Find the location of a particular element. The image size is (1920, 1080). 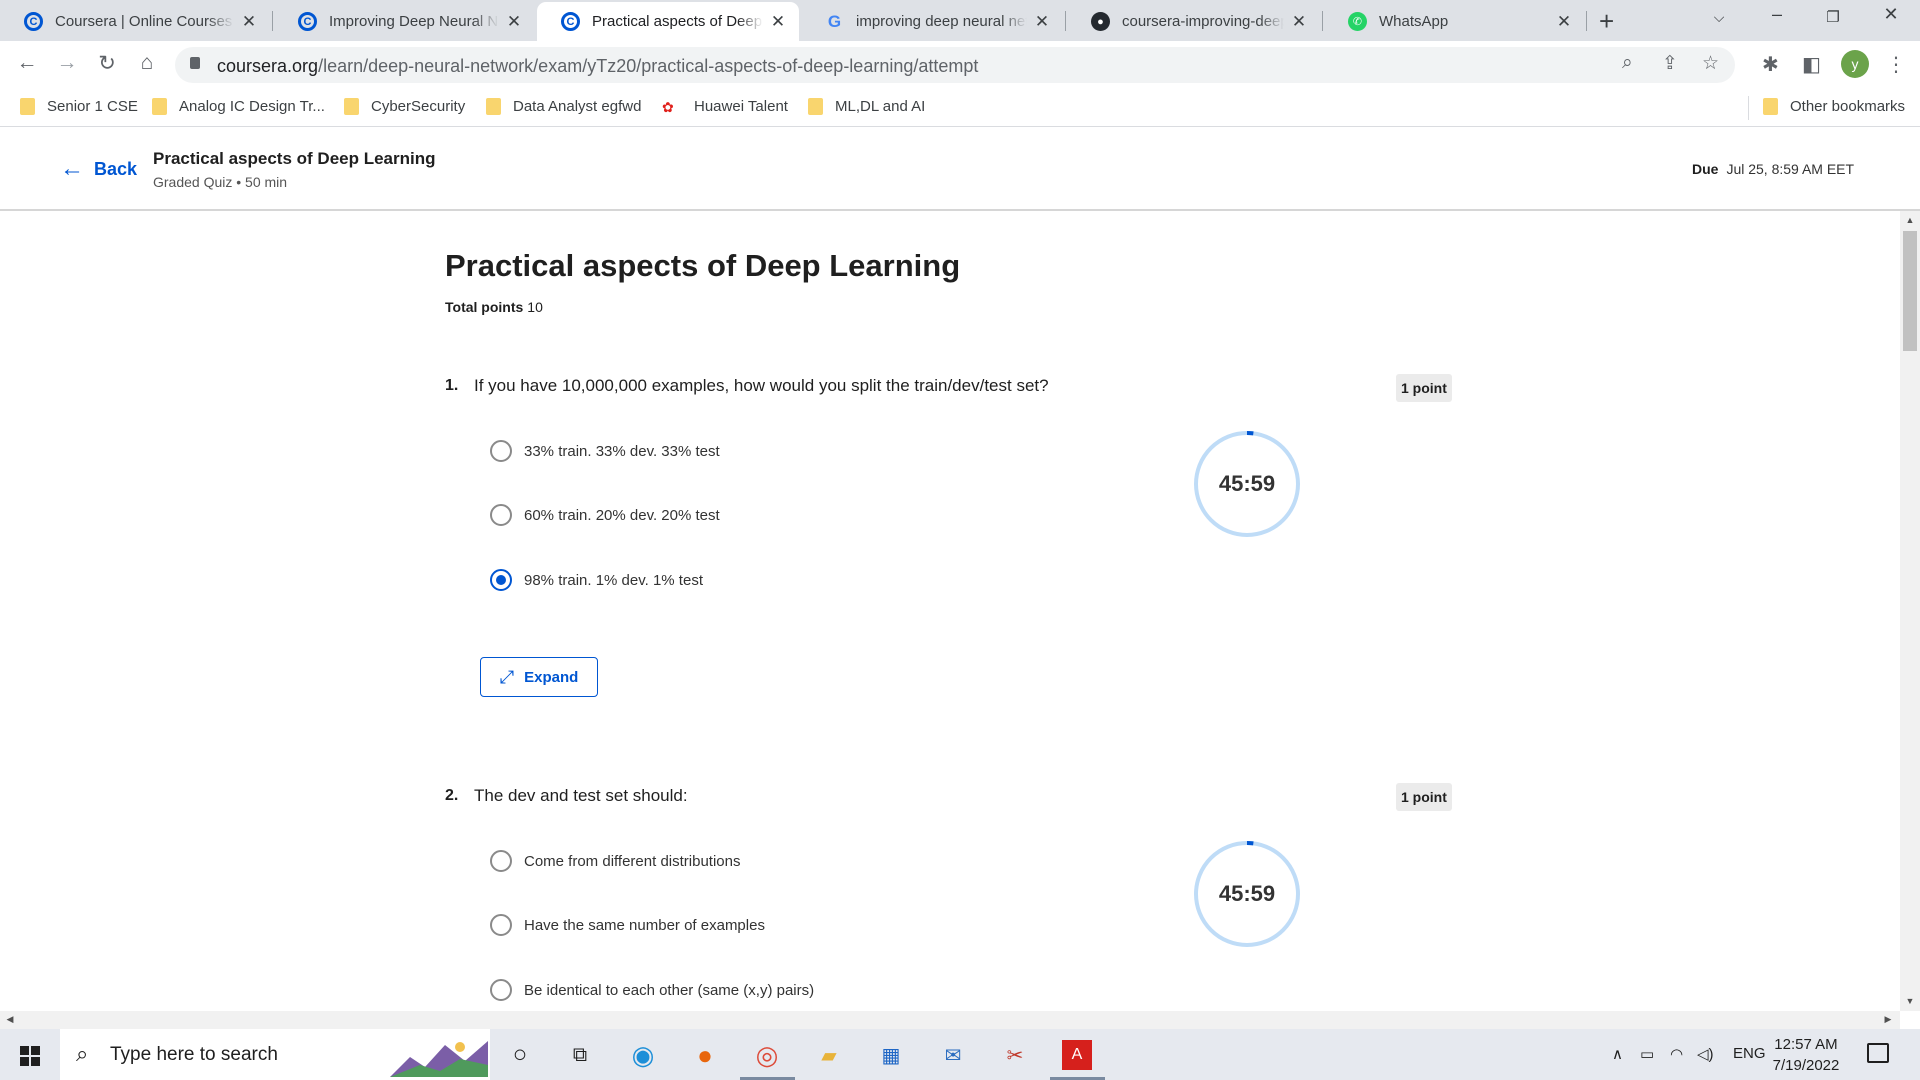

tab-improving-dnn: C Improving Deep Neural Networks ✕ is located at coordinates (404, 21).